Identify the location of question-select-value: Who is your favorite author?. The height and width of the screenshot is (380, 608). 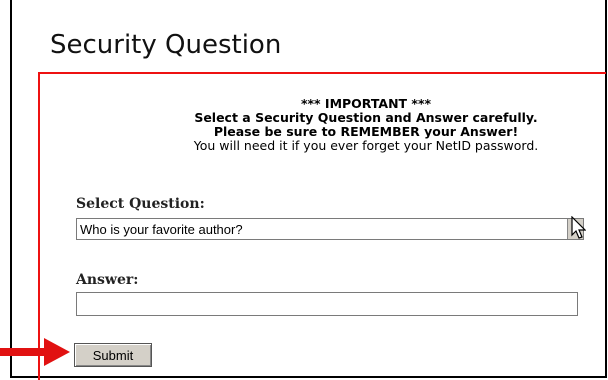
(161, 229).